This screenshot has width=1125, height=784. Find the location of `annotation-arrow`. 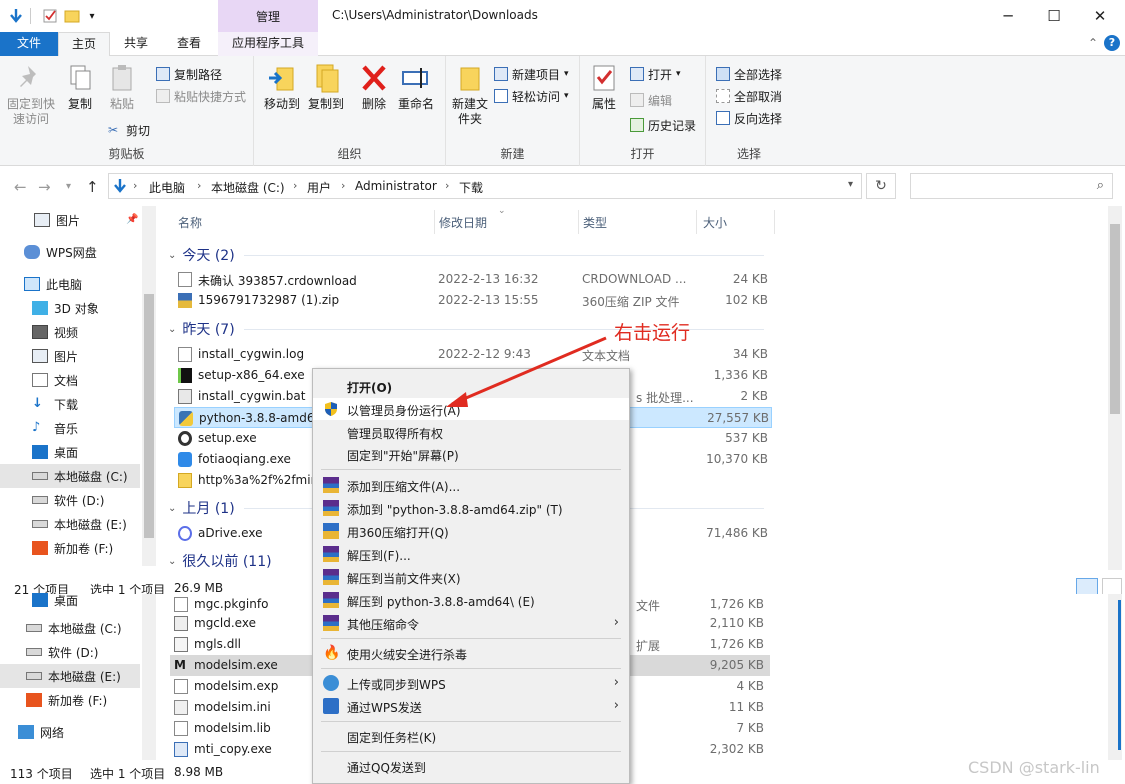

annotation-arrow is located at coordinates (526, 371).